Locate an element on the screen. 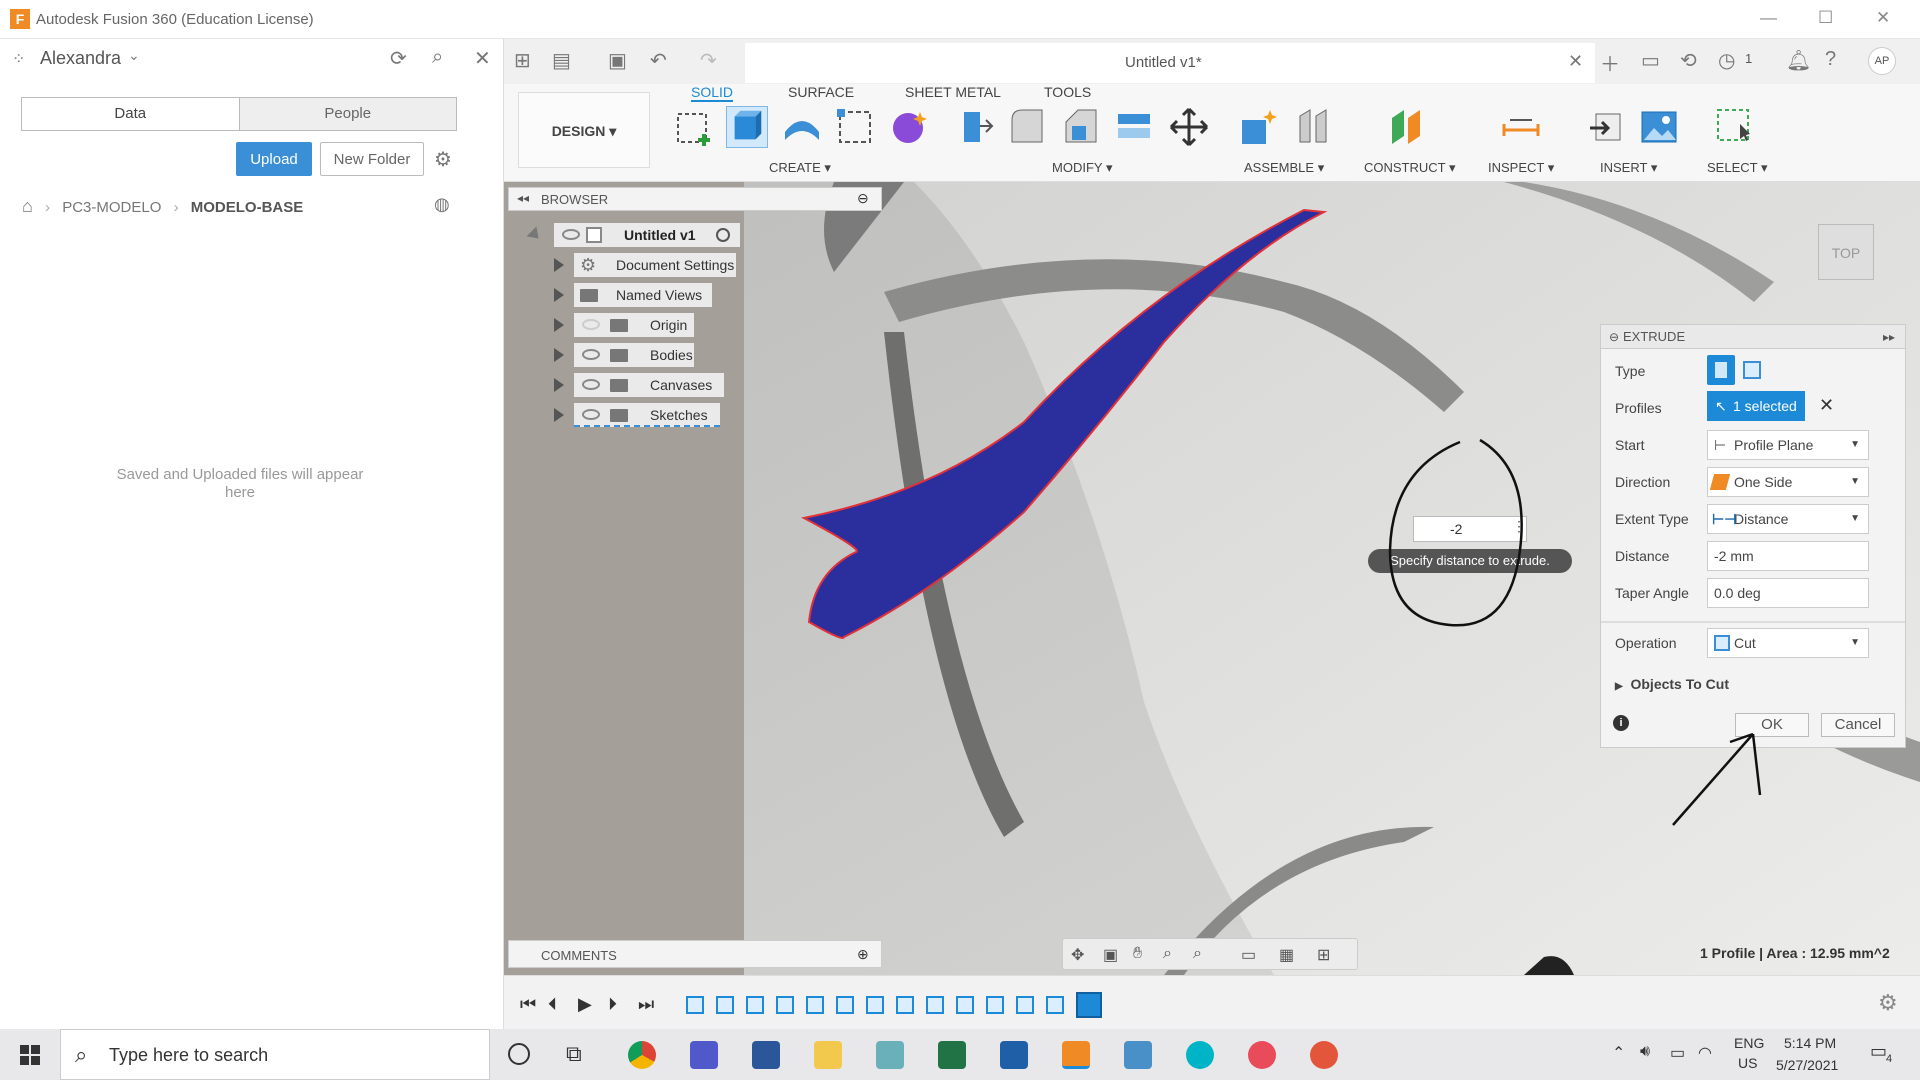 This screenshot has height=1080, width=1920. browser-item-named-views: Named Views is located at coordinates (643, 295).